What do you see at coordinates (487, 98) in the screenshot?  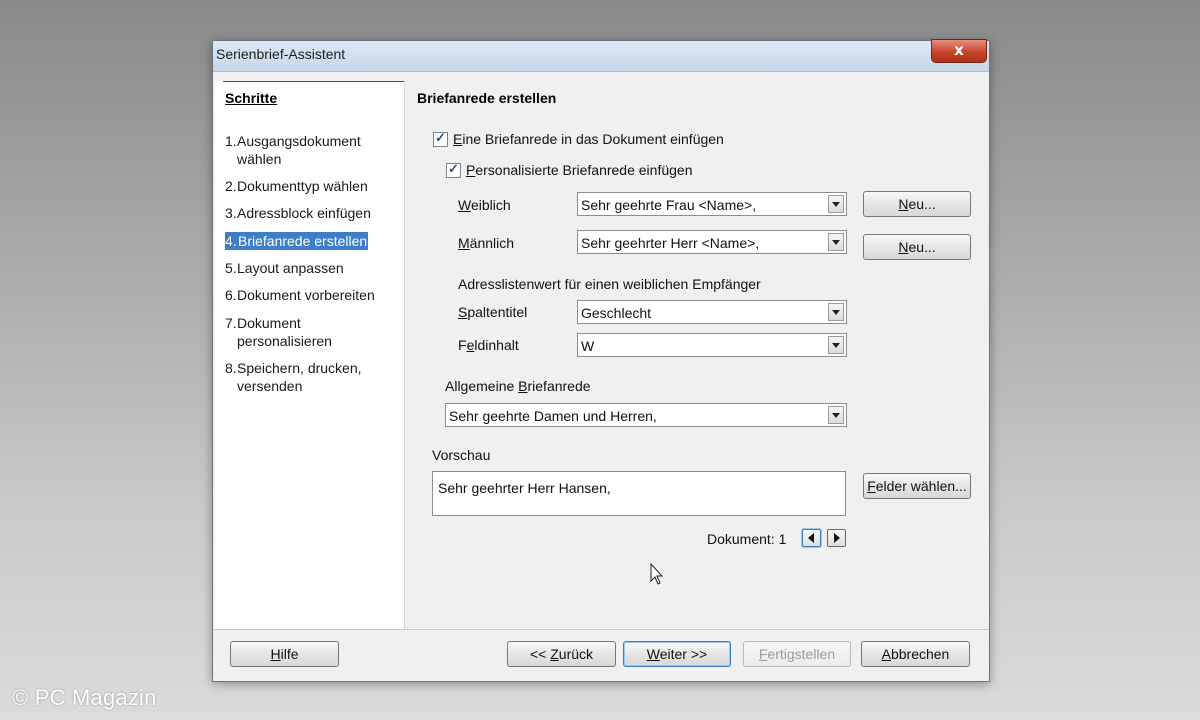 I see `page-title: Briefanrede erstellen` at bounding box center [487, 98].